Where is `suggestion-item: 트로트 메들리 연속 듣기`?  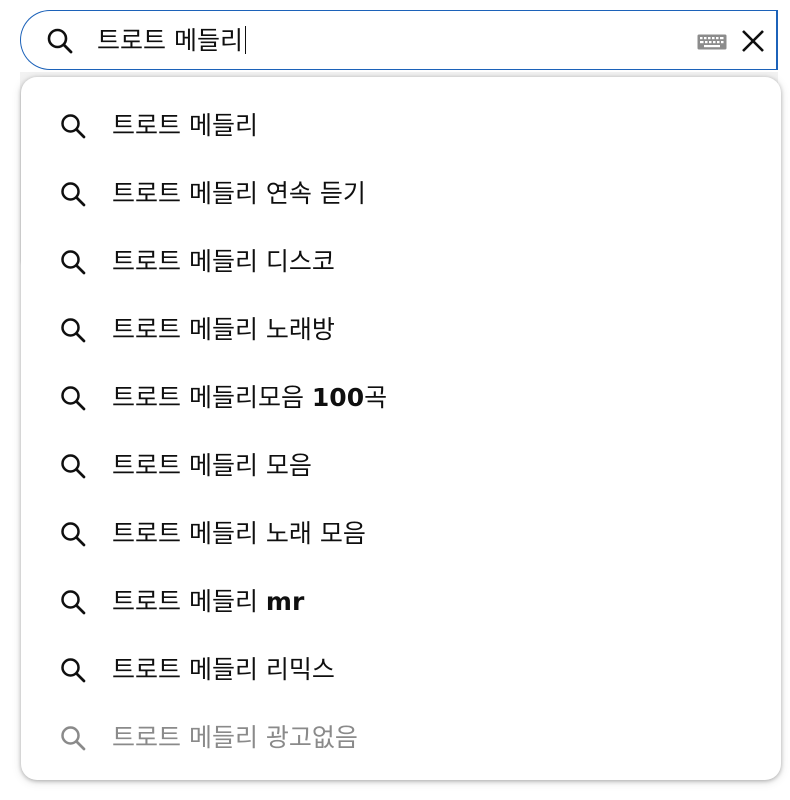 suggestion-item: 트로트 메들리 연속 듣기 is located at coordinates (401, 194).